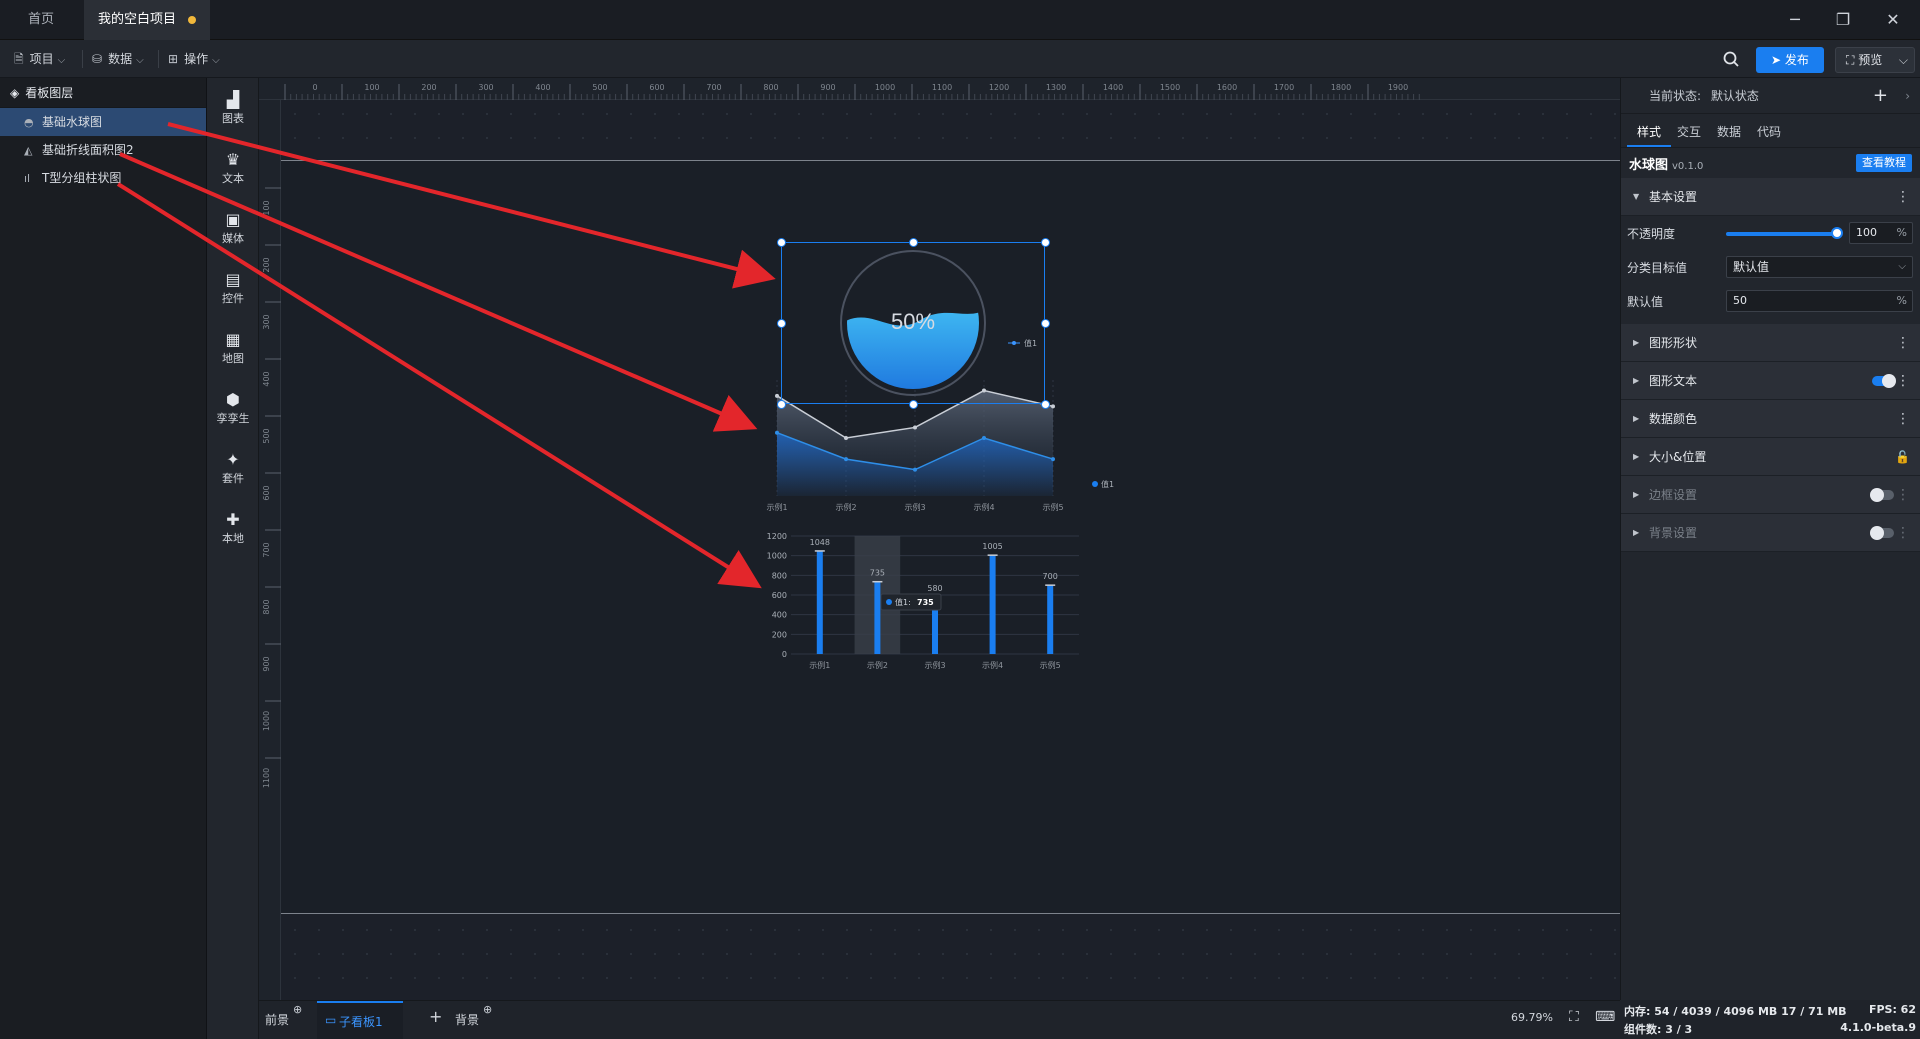  I want to click on section-basic: ▼ 基本设置 ⋮, so click(1770, 197).